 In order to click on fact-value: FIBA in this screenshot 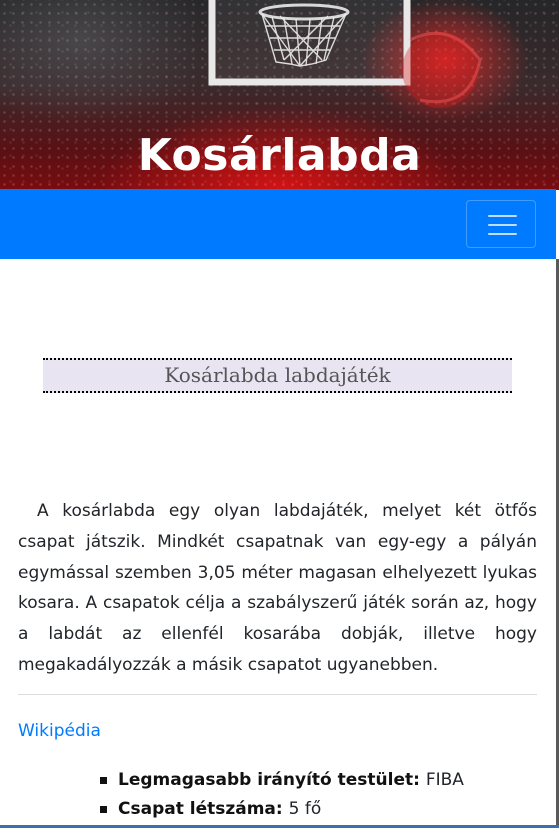, I will do `click(444, 780)`.